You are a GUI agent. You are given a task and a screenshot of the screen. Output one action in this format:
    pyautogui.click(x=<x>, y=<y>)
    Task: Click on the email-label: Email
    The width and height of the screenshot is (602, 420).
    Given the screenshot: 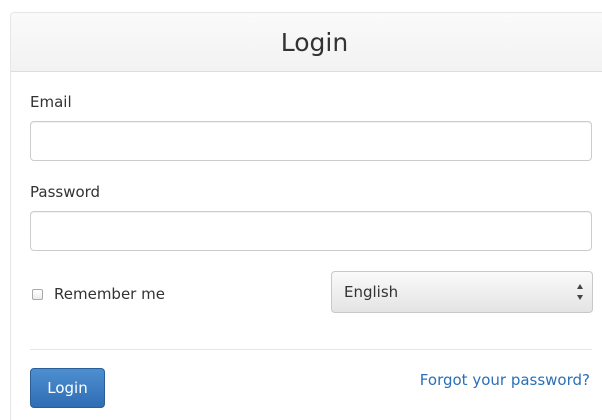 What is the action you would take?
    pyautogui.click(x=51, y=102)
    